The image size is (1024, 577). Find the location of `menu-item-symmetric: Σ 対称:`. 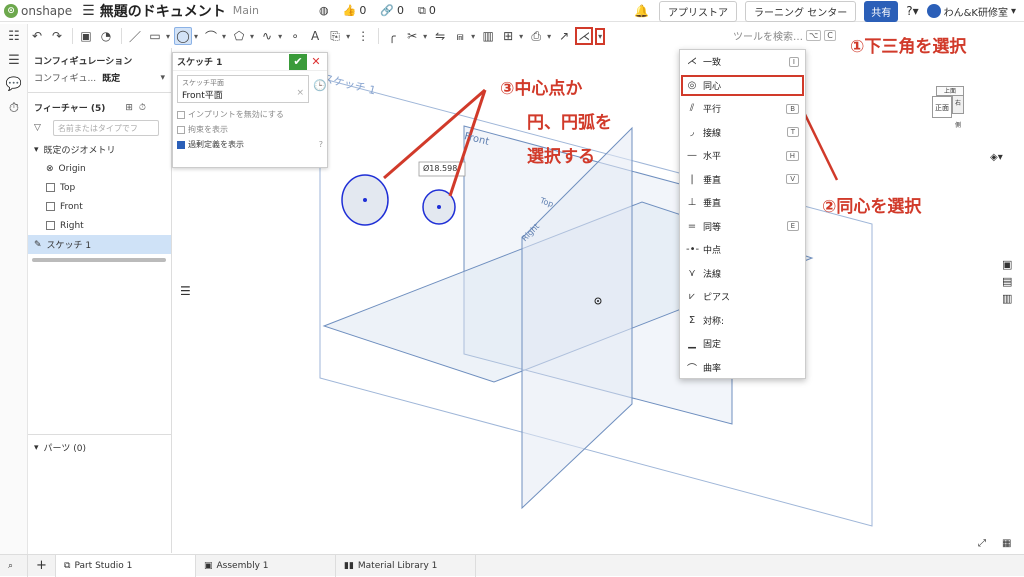

menu-item-symmetric: Σ 対称: is located at coordinates (742, 321).